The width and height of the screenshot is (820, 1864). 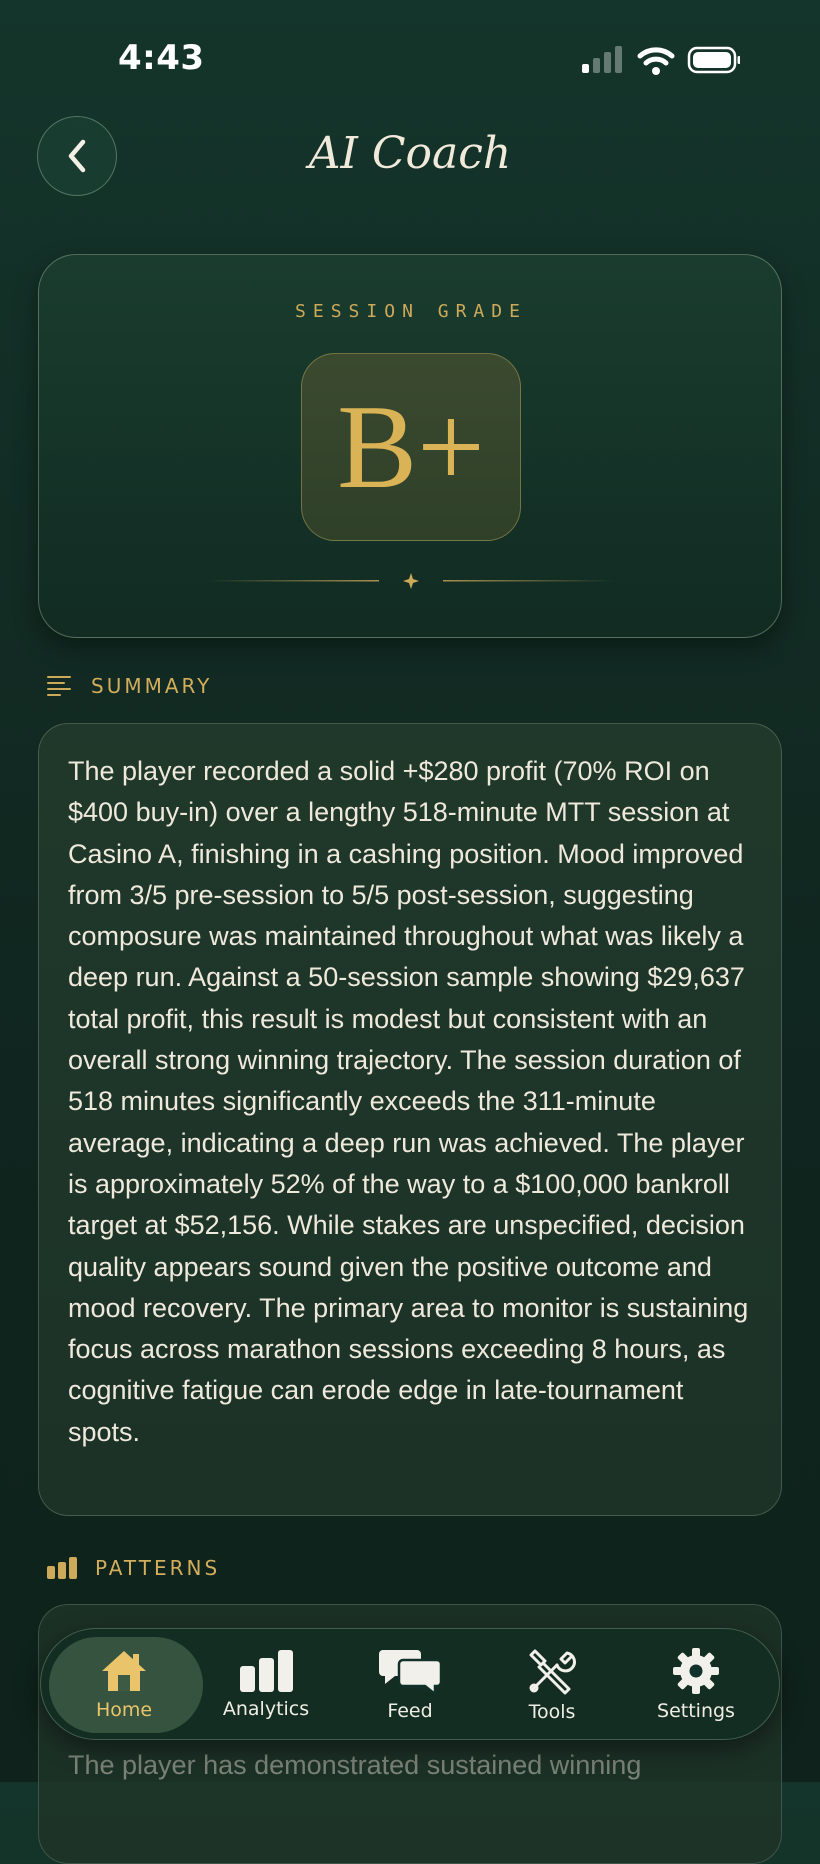 I want to click on patterns-heading: PATTERNS, so click(x=133, y=1568).